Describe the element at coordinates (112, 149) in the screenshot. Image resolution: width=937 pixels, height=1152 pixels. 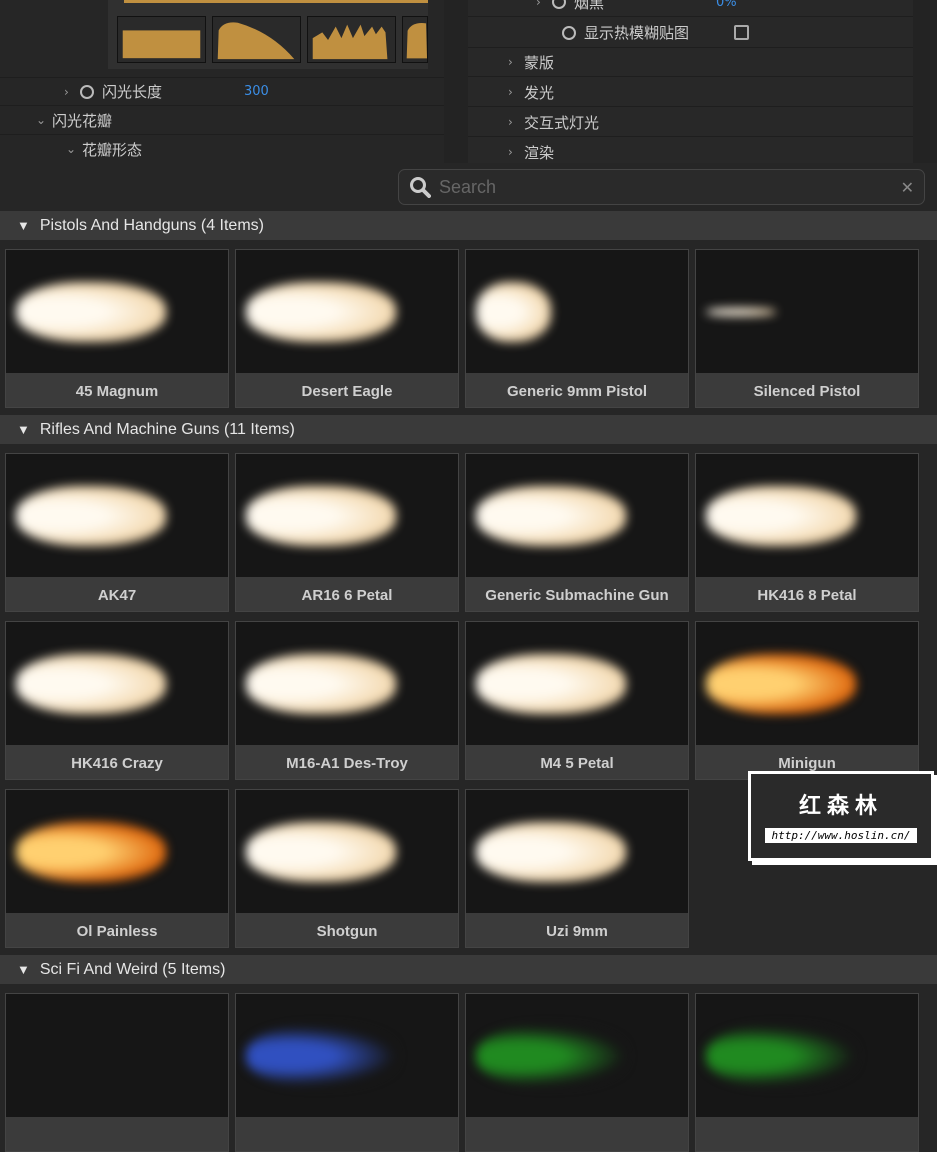
I see `property-label: 花瓣形态` at that location.